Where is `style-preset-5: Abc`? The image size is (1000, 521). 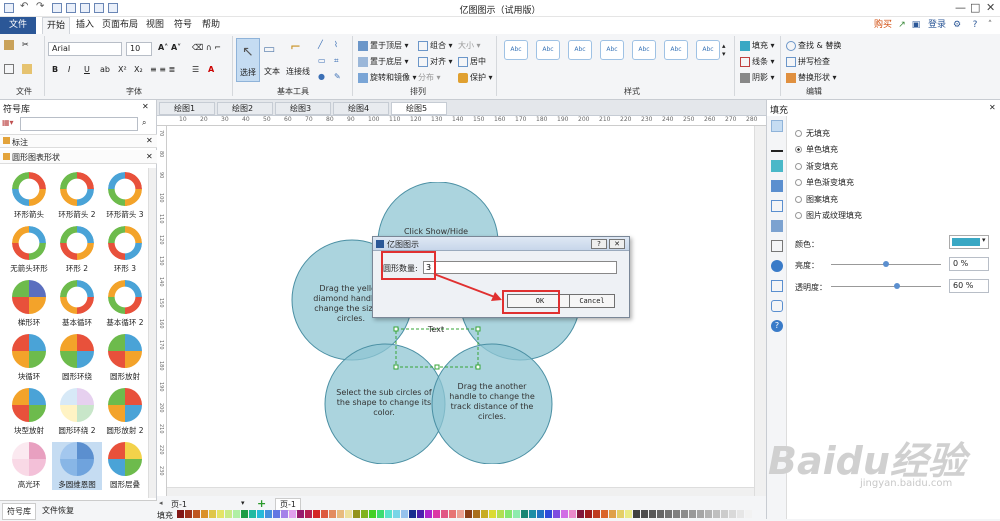 style-preset-5: Abc is located at coordinates (644, 50).